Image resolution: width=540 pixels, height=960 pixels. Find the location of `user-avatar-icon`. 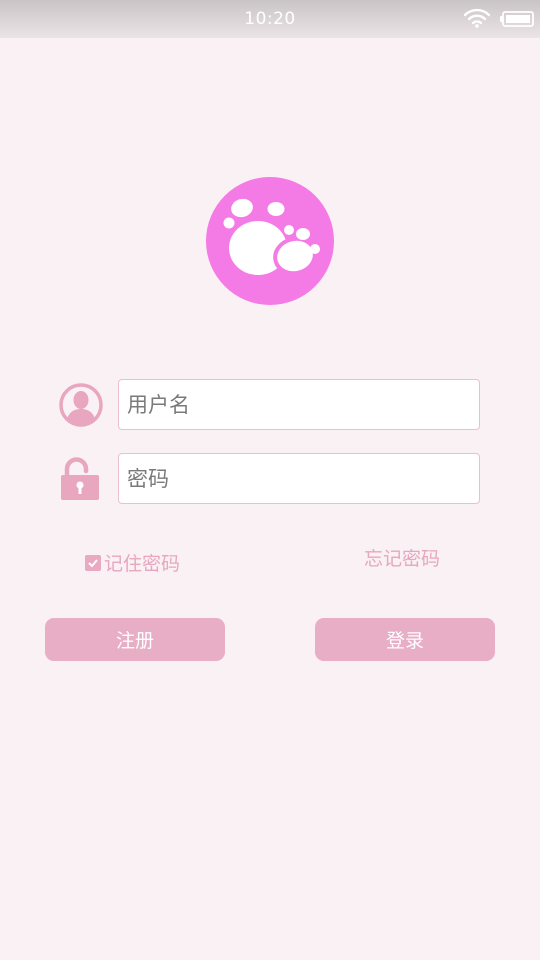

user-avatar-icon is located at coordinates (81, 405).